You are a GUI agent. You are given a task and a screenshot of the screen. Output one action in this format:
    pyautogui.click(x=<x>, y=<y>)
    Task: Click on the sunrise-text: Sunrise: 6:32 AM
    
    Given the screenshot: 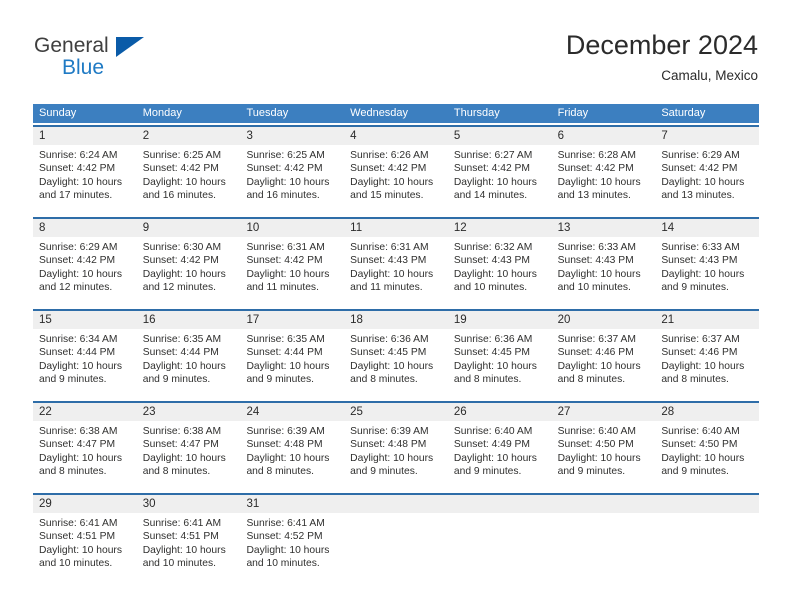 What is the action you would take?
    pyautogui.click(x=493, y=247)
    